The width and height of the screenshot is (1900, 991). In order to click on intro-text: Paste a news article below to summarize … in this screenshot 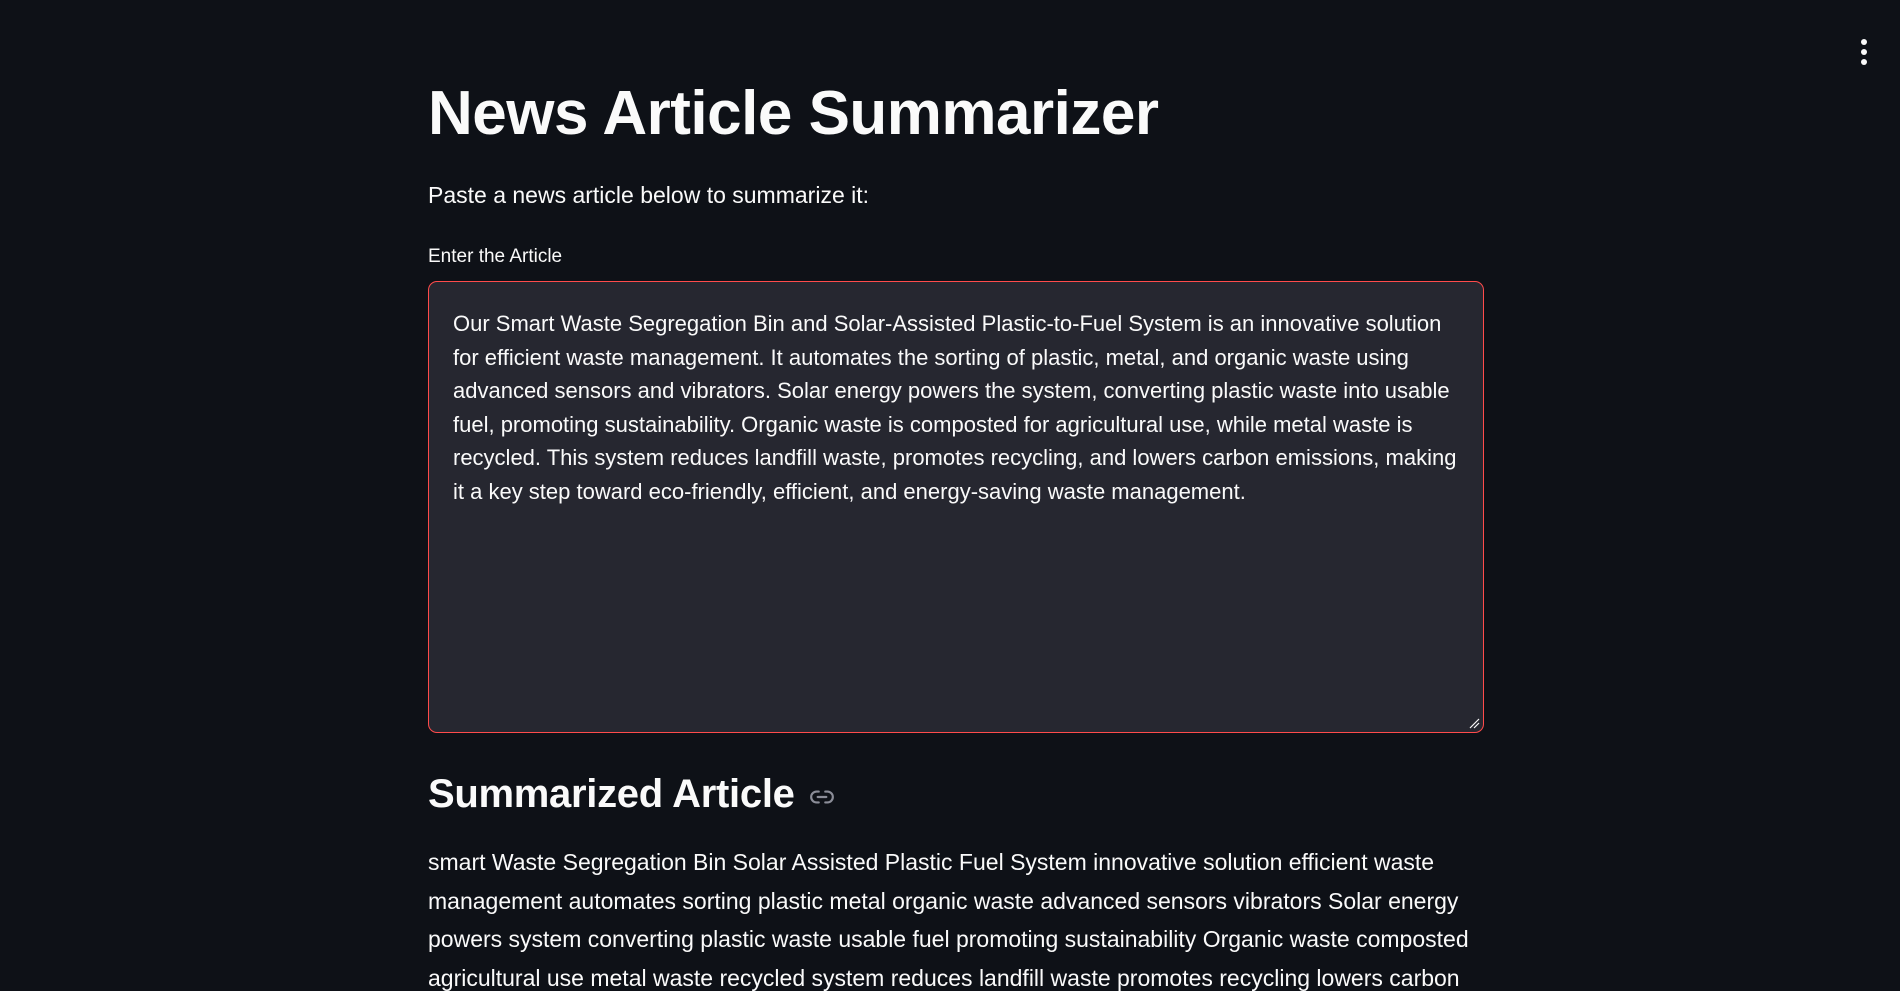, I will do `click(649, 195)`.